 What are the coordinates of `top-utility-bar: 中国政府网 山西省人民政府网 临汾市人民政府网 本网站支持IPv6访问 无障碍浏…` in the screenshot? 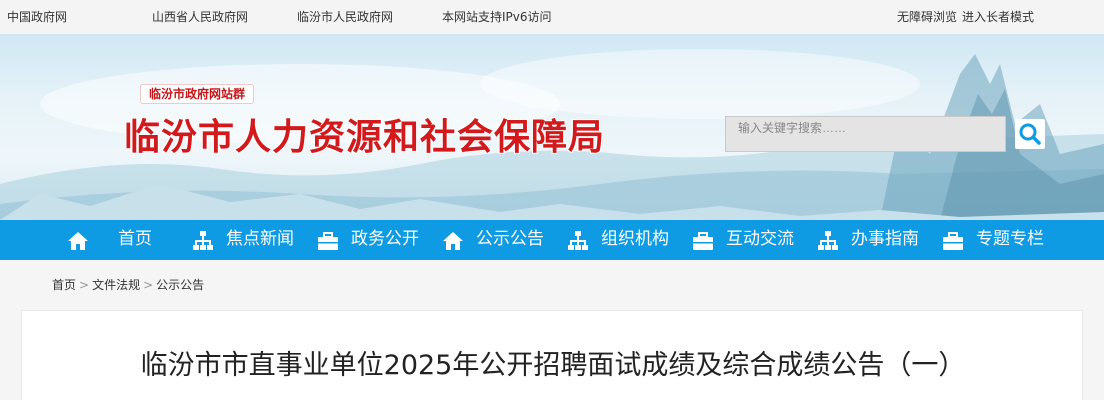 It's located at (552, 17).